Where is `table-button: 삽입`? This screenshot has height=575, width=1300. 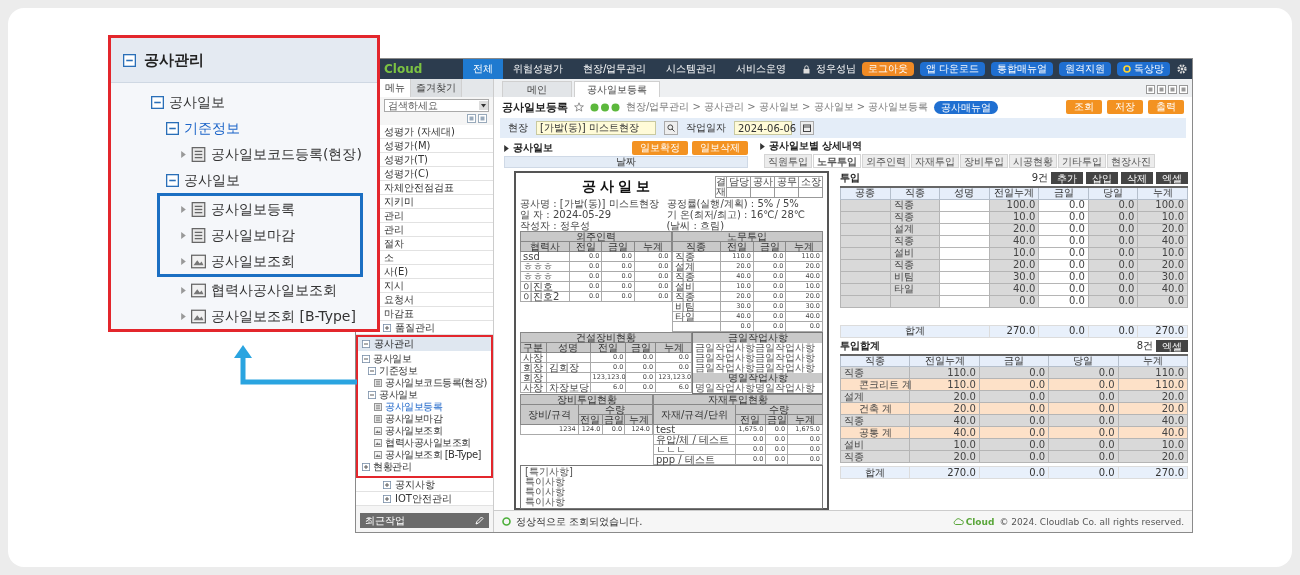
table-button: 삽입 is located at coordinates (1102, 178).